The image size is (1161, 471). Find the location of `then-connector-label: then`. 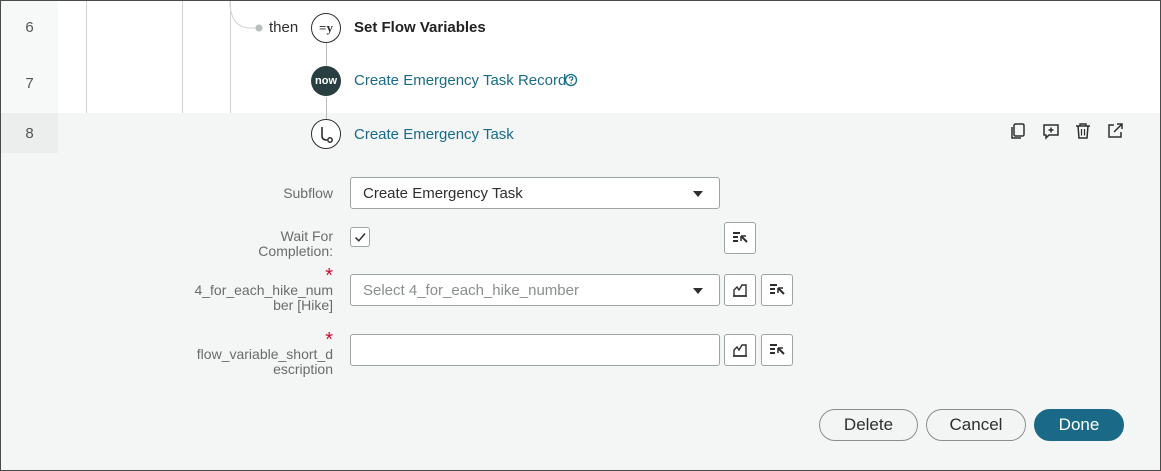

then-connector-label: then is located at coordinates (284, 27).